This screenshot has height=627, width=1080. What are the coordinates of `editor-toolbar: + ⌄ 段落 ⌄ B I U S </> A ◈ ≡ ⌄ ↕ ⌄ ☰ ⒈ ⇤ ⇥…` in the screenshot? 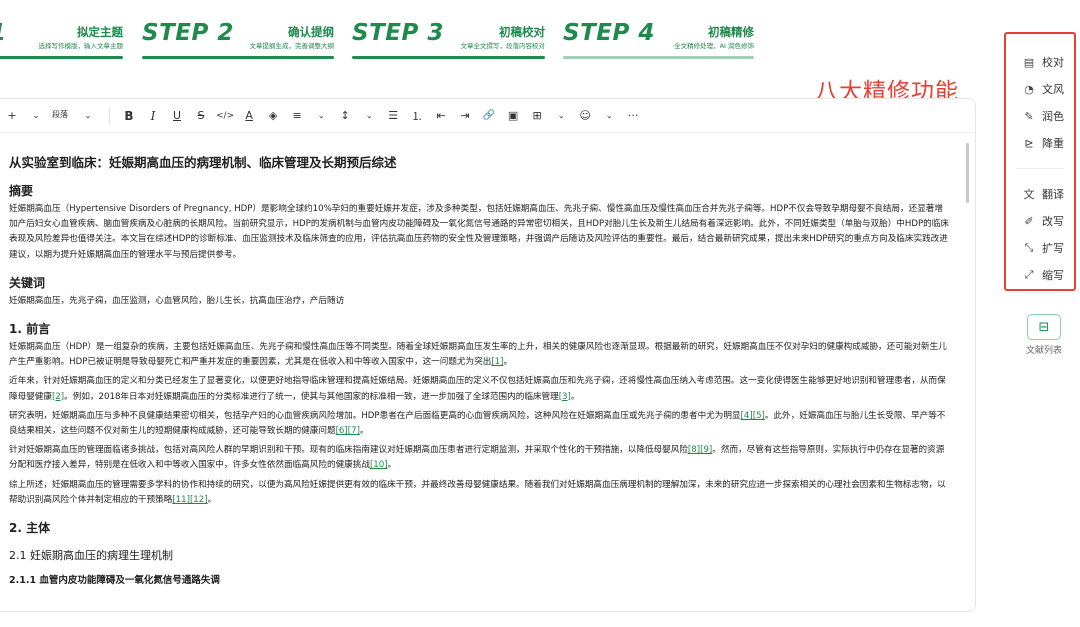 It's located at (487, 116).